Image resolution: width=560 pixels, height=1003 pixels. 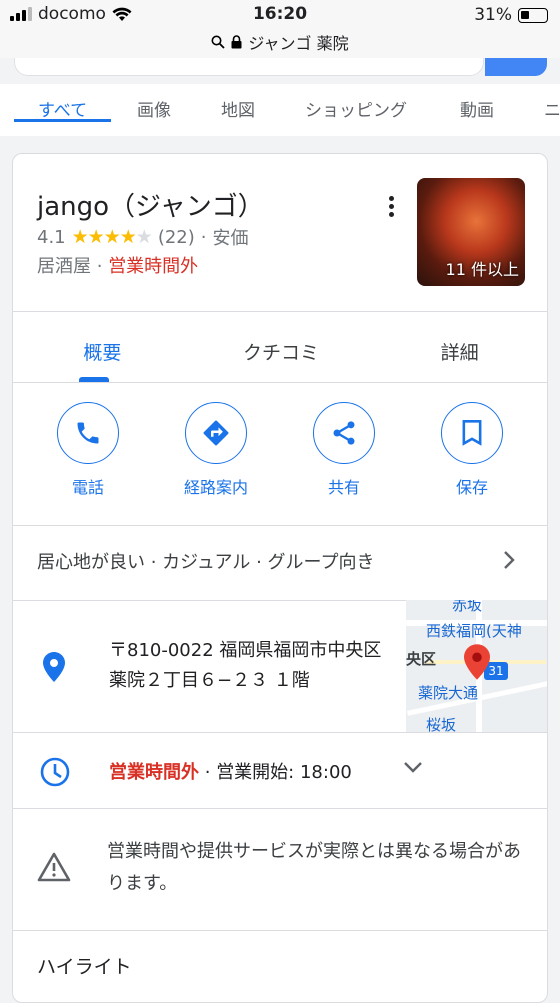 What do you see at coordinates (474, 631) in the screenshot?
I see `map-label-line: 西鉄福岡(天神` at bounding box center [474, 631].